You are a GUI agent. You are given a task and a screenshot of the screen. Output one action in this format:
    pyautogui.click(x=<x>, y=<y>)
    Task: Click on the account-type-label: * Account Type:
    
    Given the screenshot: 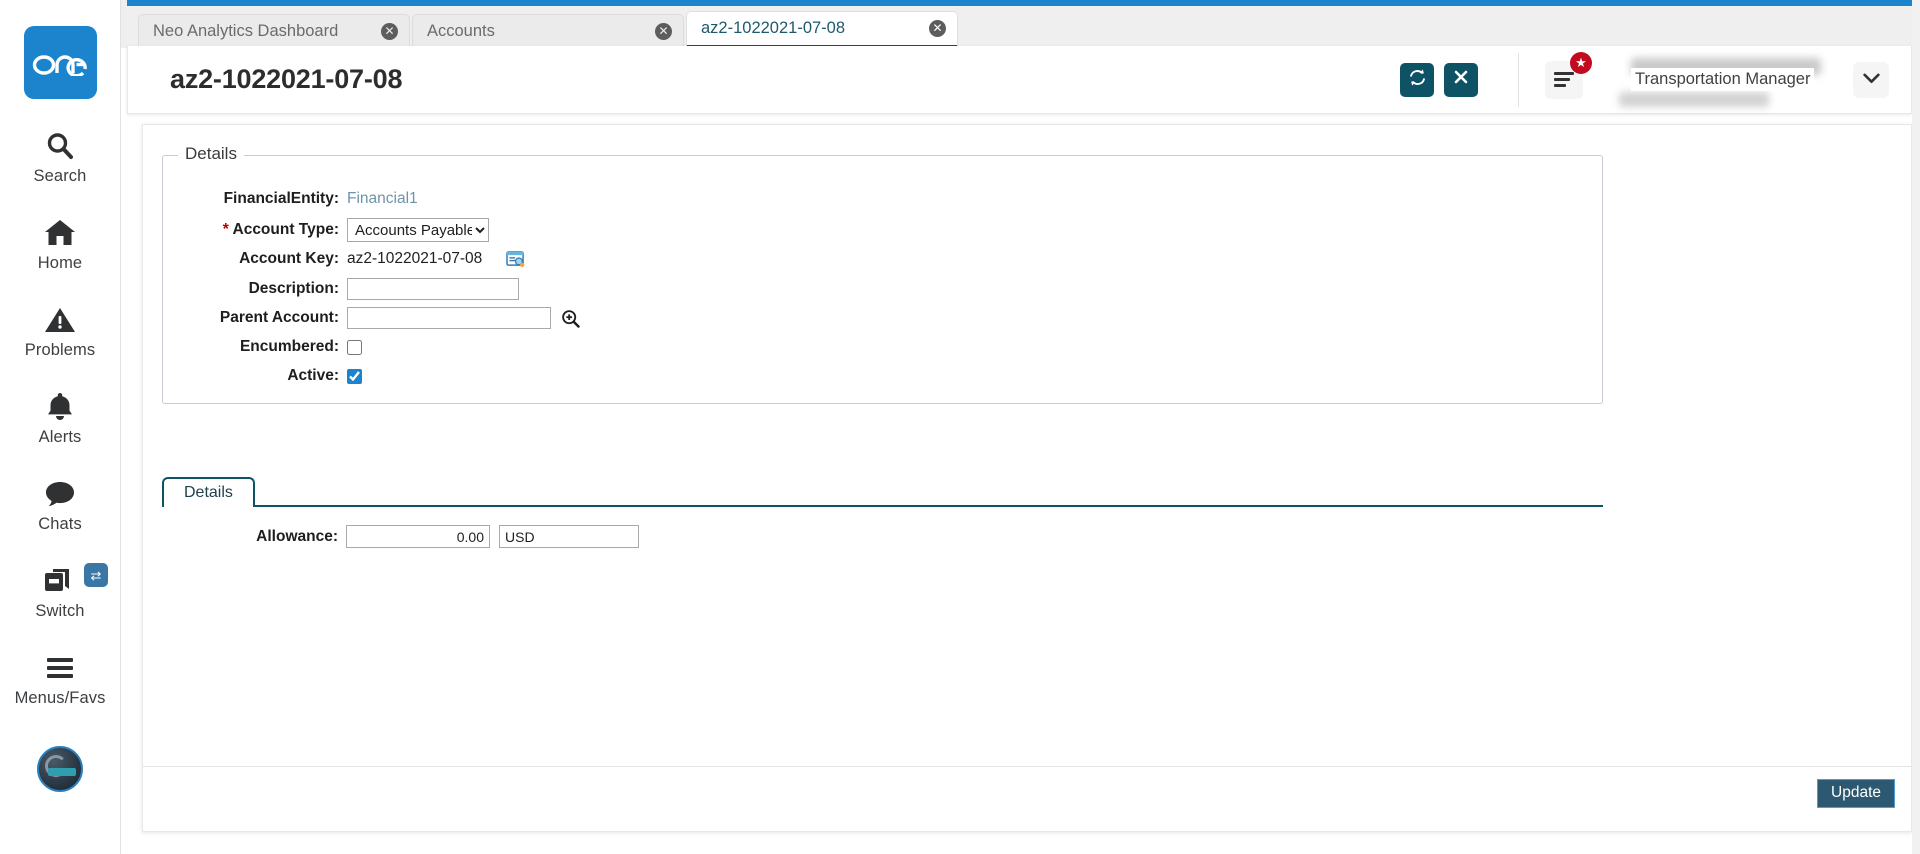 What is the action you would take?
    pyautogui.click(x=265, y=230)
    